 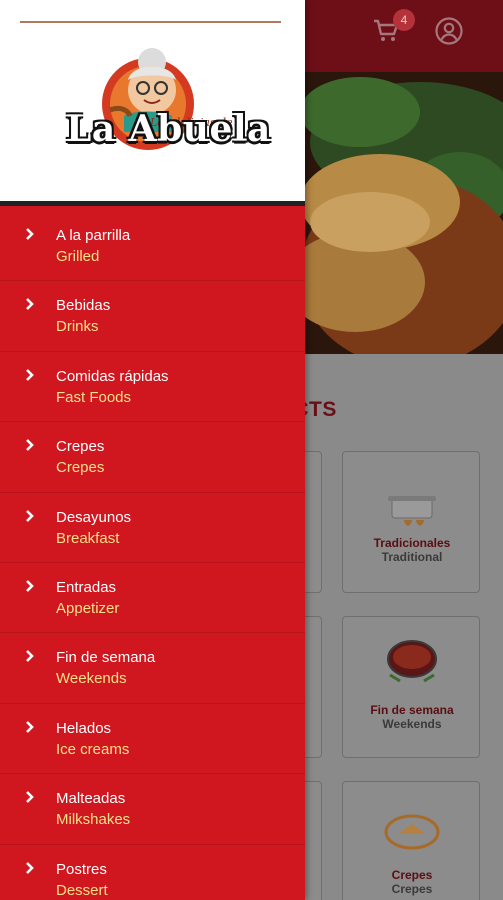 What do you see at coordinates (84, 728) in the screenshot?
I see `menu-label-es: Helados` at bounding box center [84, 728].